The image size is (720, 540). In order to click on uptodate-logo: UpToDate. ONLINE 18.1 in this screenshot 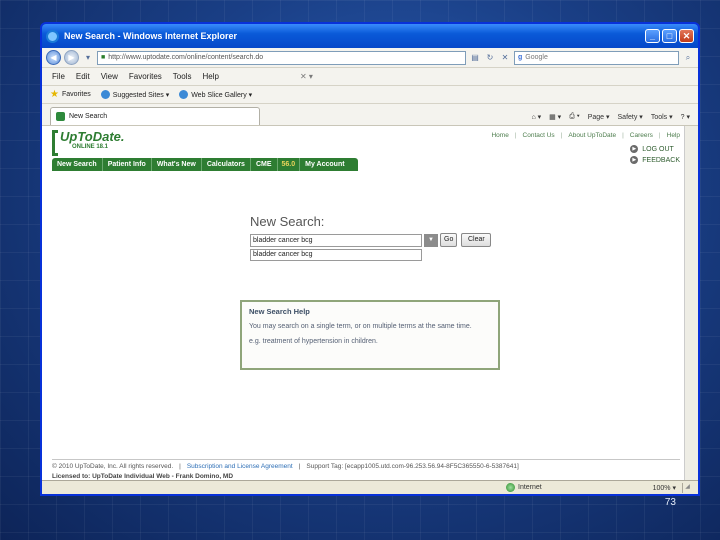, I will do `click(88, 143)`.